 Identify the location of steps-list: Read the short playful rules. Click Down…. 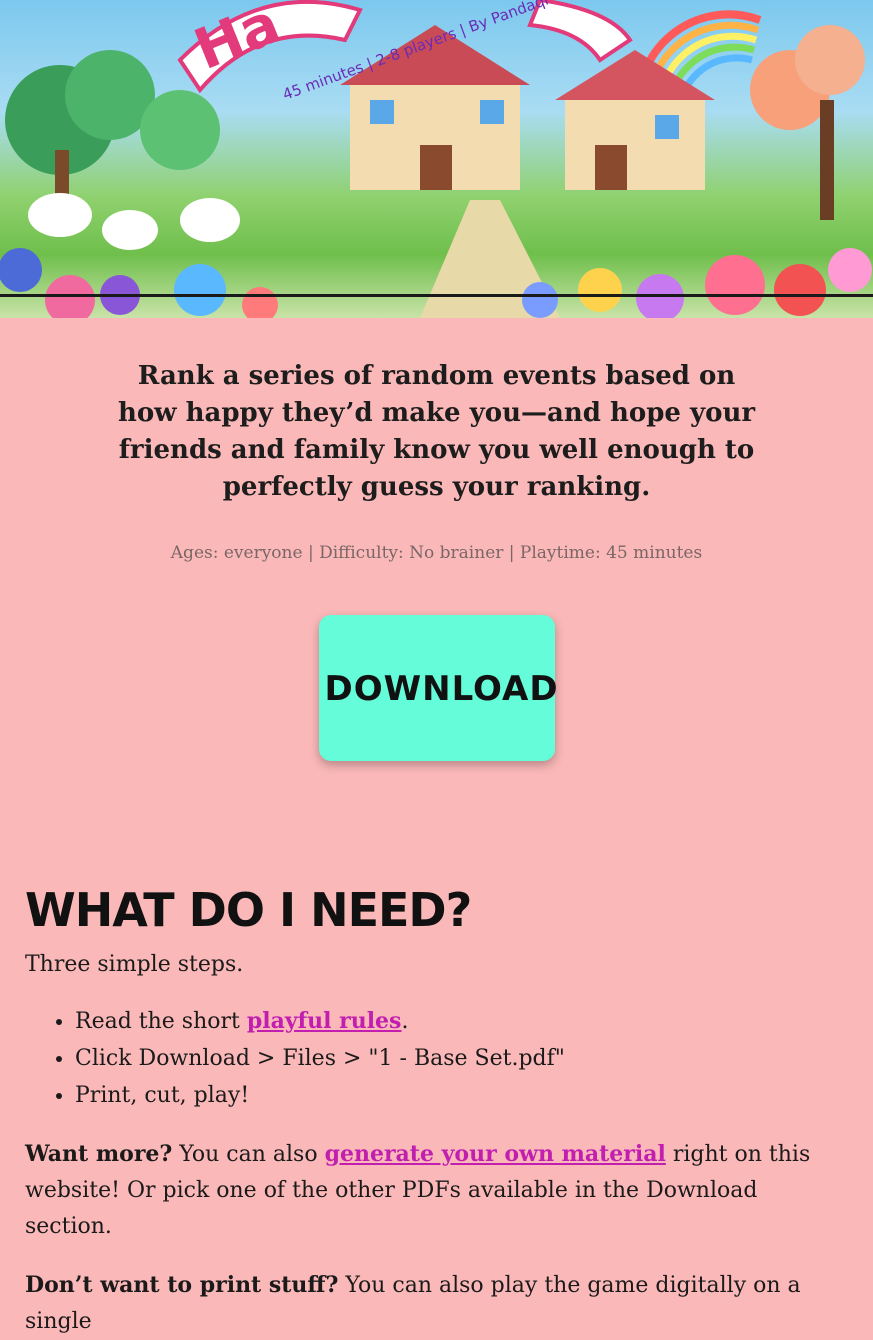
(436, 1058).